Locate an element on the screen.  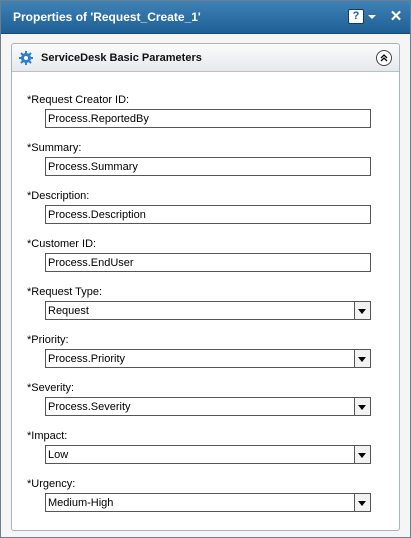
request-type-select: Request is located at coordinates (200, 310).